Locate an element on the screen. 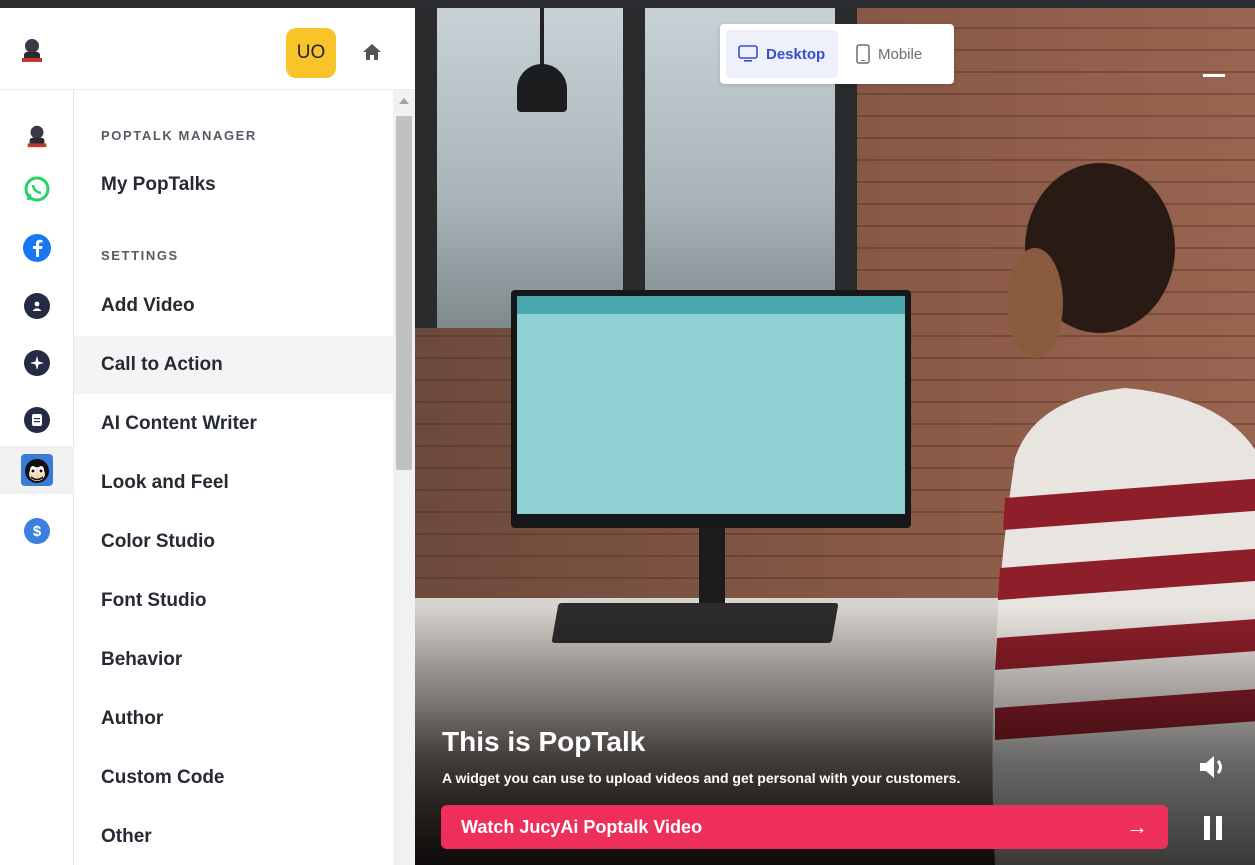  menu-item-other: Other is located at coordinates (233, 836).